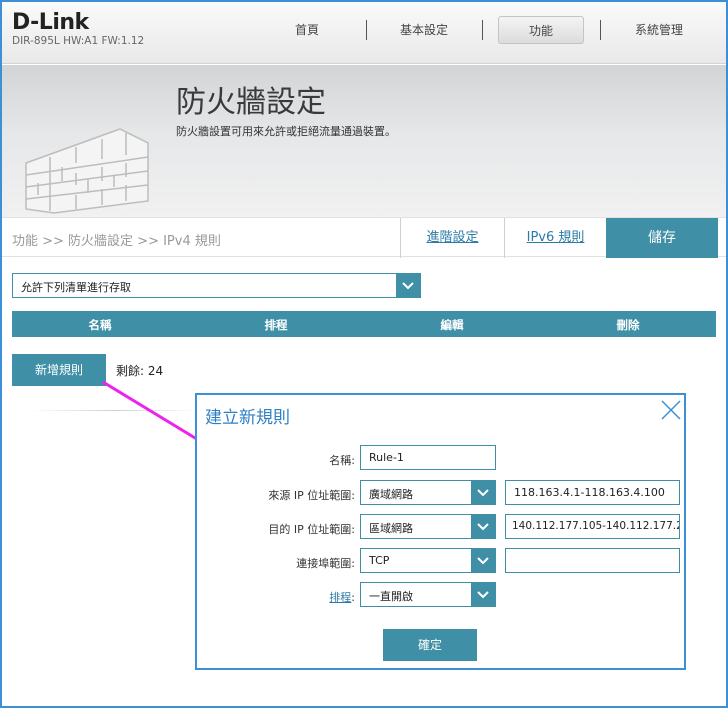 The width and height of the screenshot is (728, 708). I want to click on schedule-colon: :, so click(353, 597).